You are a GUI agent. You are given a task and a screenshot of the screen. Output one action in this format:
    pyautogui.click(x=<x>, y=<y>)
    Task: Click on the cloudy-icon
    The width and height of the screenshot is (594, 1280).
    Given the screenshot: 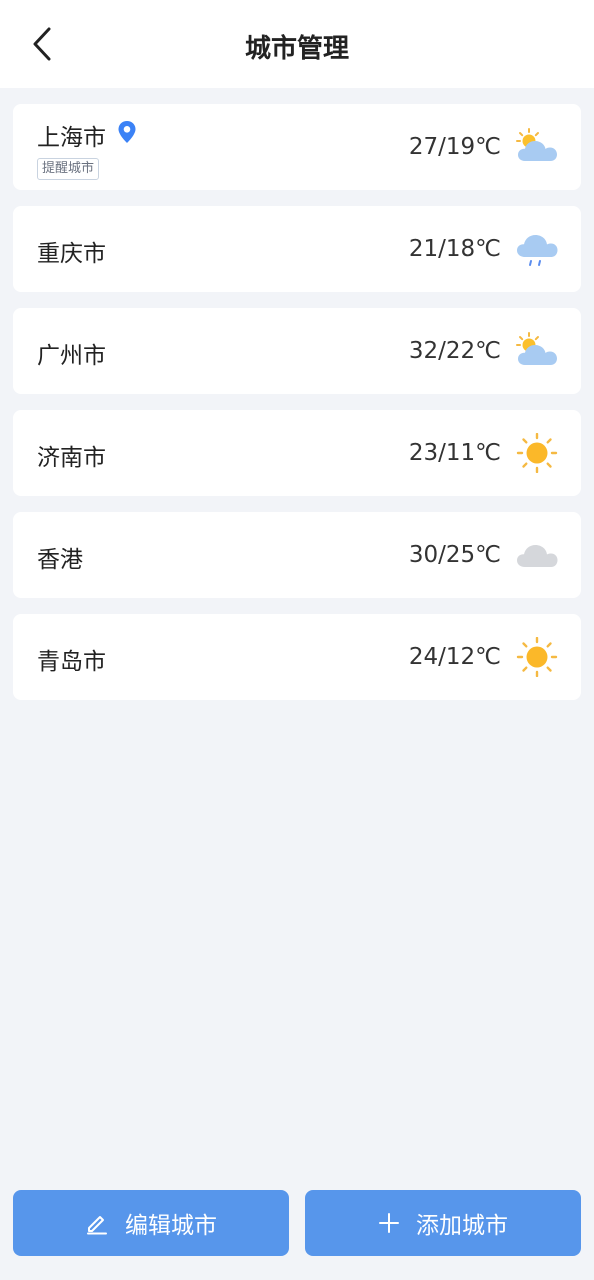 What is the action you would take?
    pyautogui.click(x=537, y=556)
    